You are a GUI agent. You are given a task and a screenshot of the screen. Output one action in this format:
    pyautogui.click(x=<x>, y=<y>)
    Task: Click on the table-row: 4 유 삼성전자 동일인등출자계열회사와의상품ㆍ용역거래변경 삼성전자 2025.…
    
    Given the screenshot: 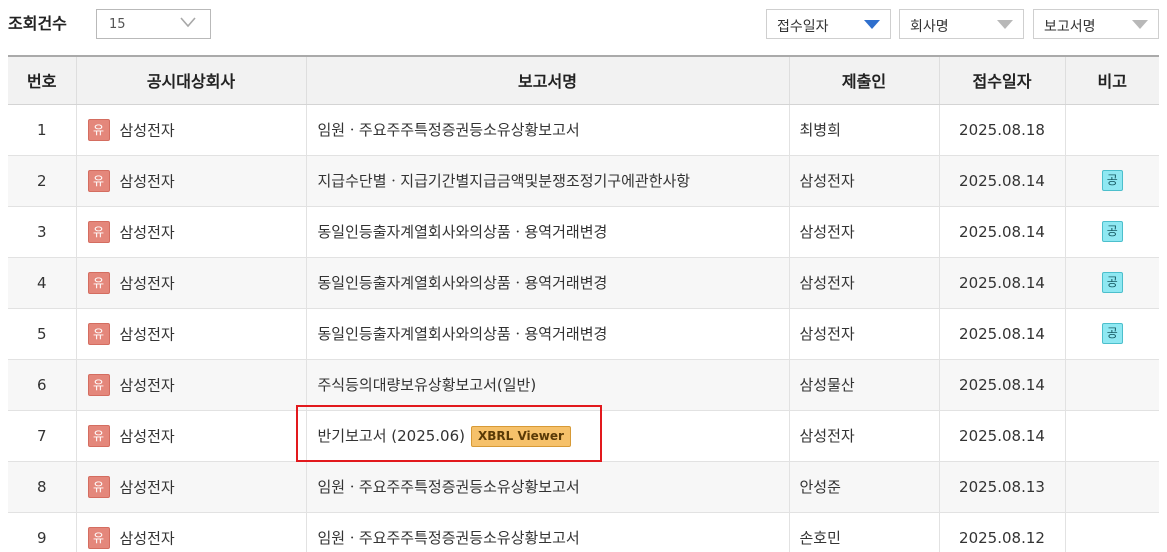 What is the action you would take?
    pyautogui.click(x=583, y=283)
    